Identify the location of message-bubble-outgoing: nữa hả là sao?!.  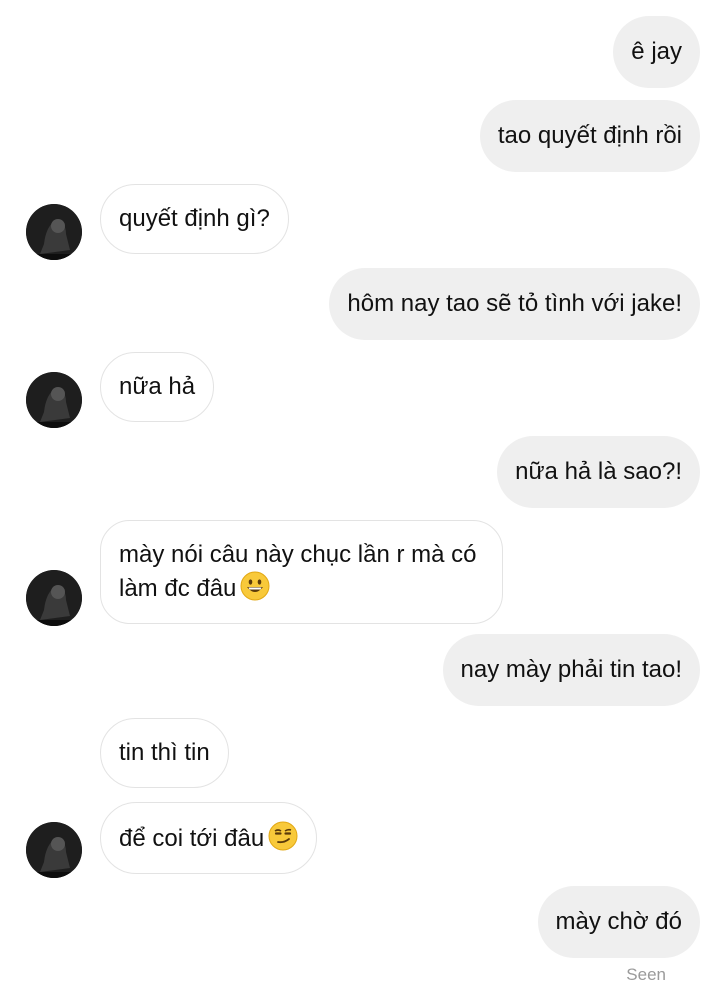
(598, 472).